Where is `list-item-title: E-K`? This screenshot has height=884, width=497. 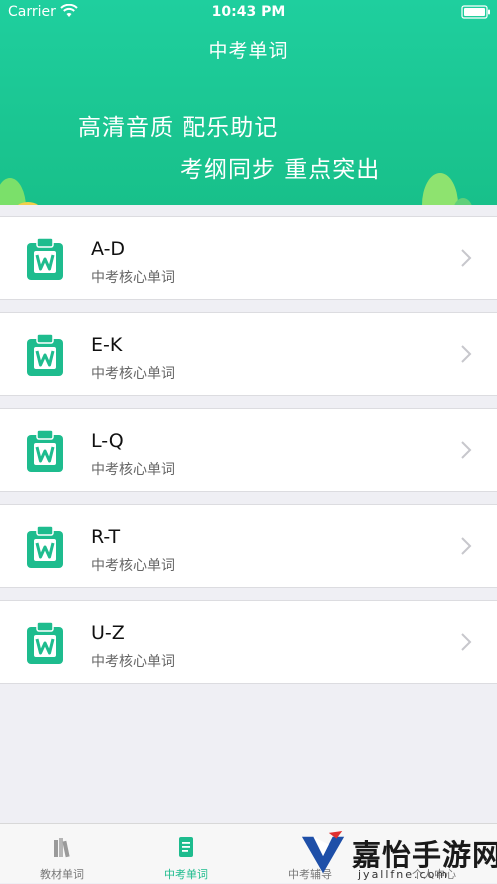
list-item-title: E-K is located at coordinates (107, 345).